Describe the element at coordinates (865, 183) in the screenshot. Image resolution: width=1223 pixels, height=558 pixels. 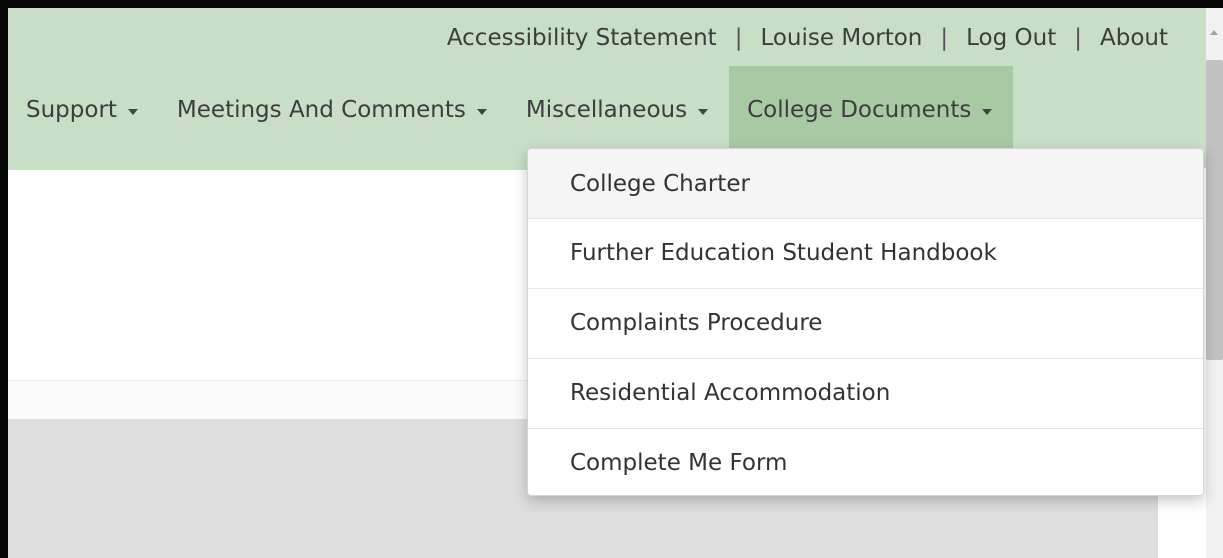
I see `dropdown-item-college-charter: College Charter` at that location.